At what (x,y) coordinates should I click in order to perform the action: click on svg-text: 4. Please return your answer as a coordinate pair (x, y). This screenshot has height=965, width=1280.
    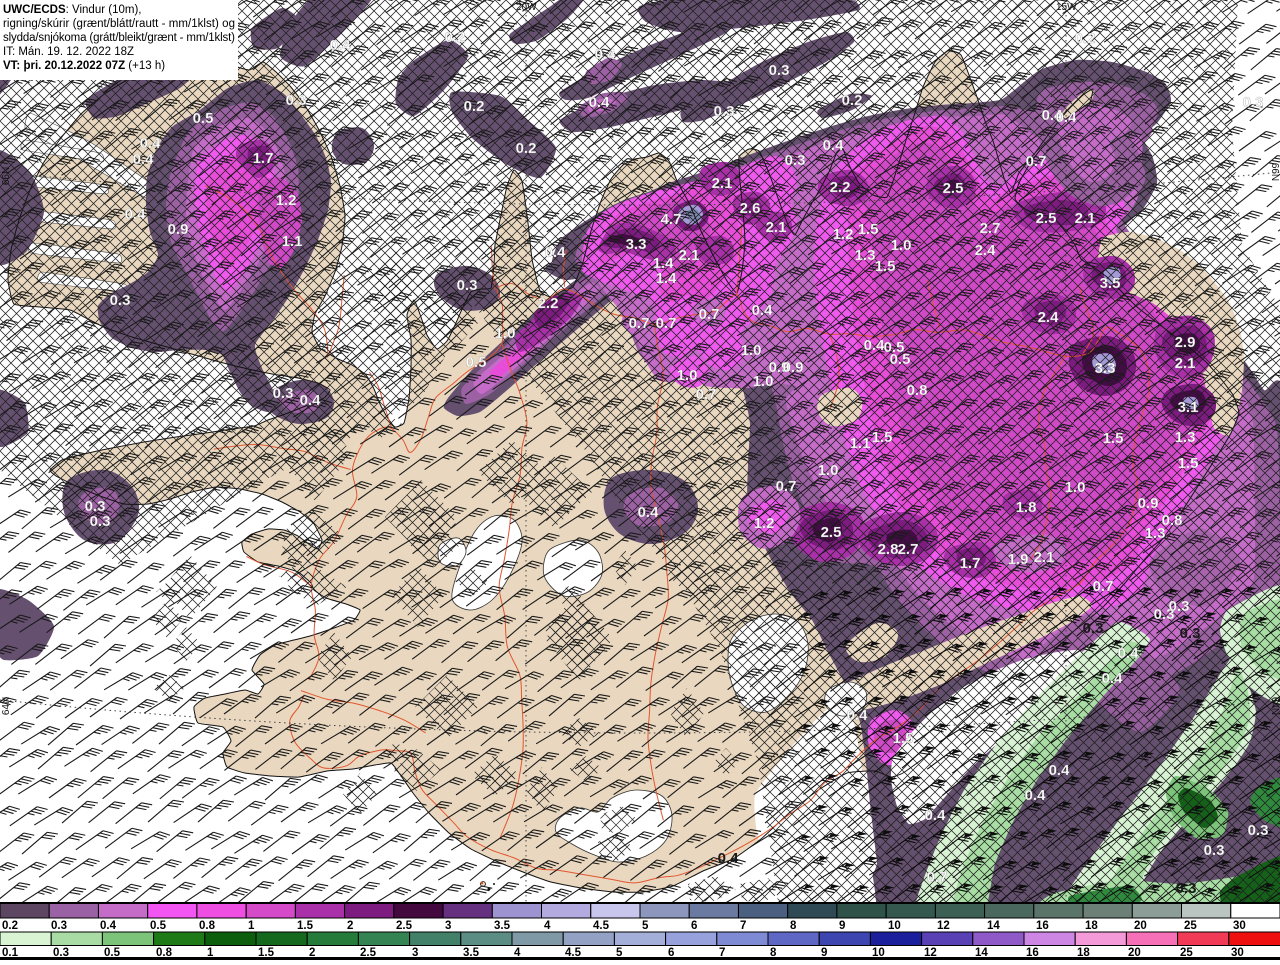
    Looking at the image, I should click on (547, 926).